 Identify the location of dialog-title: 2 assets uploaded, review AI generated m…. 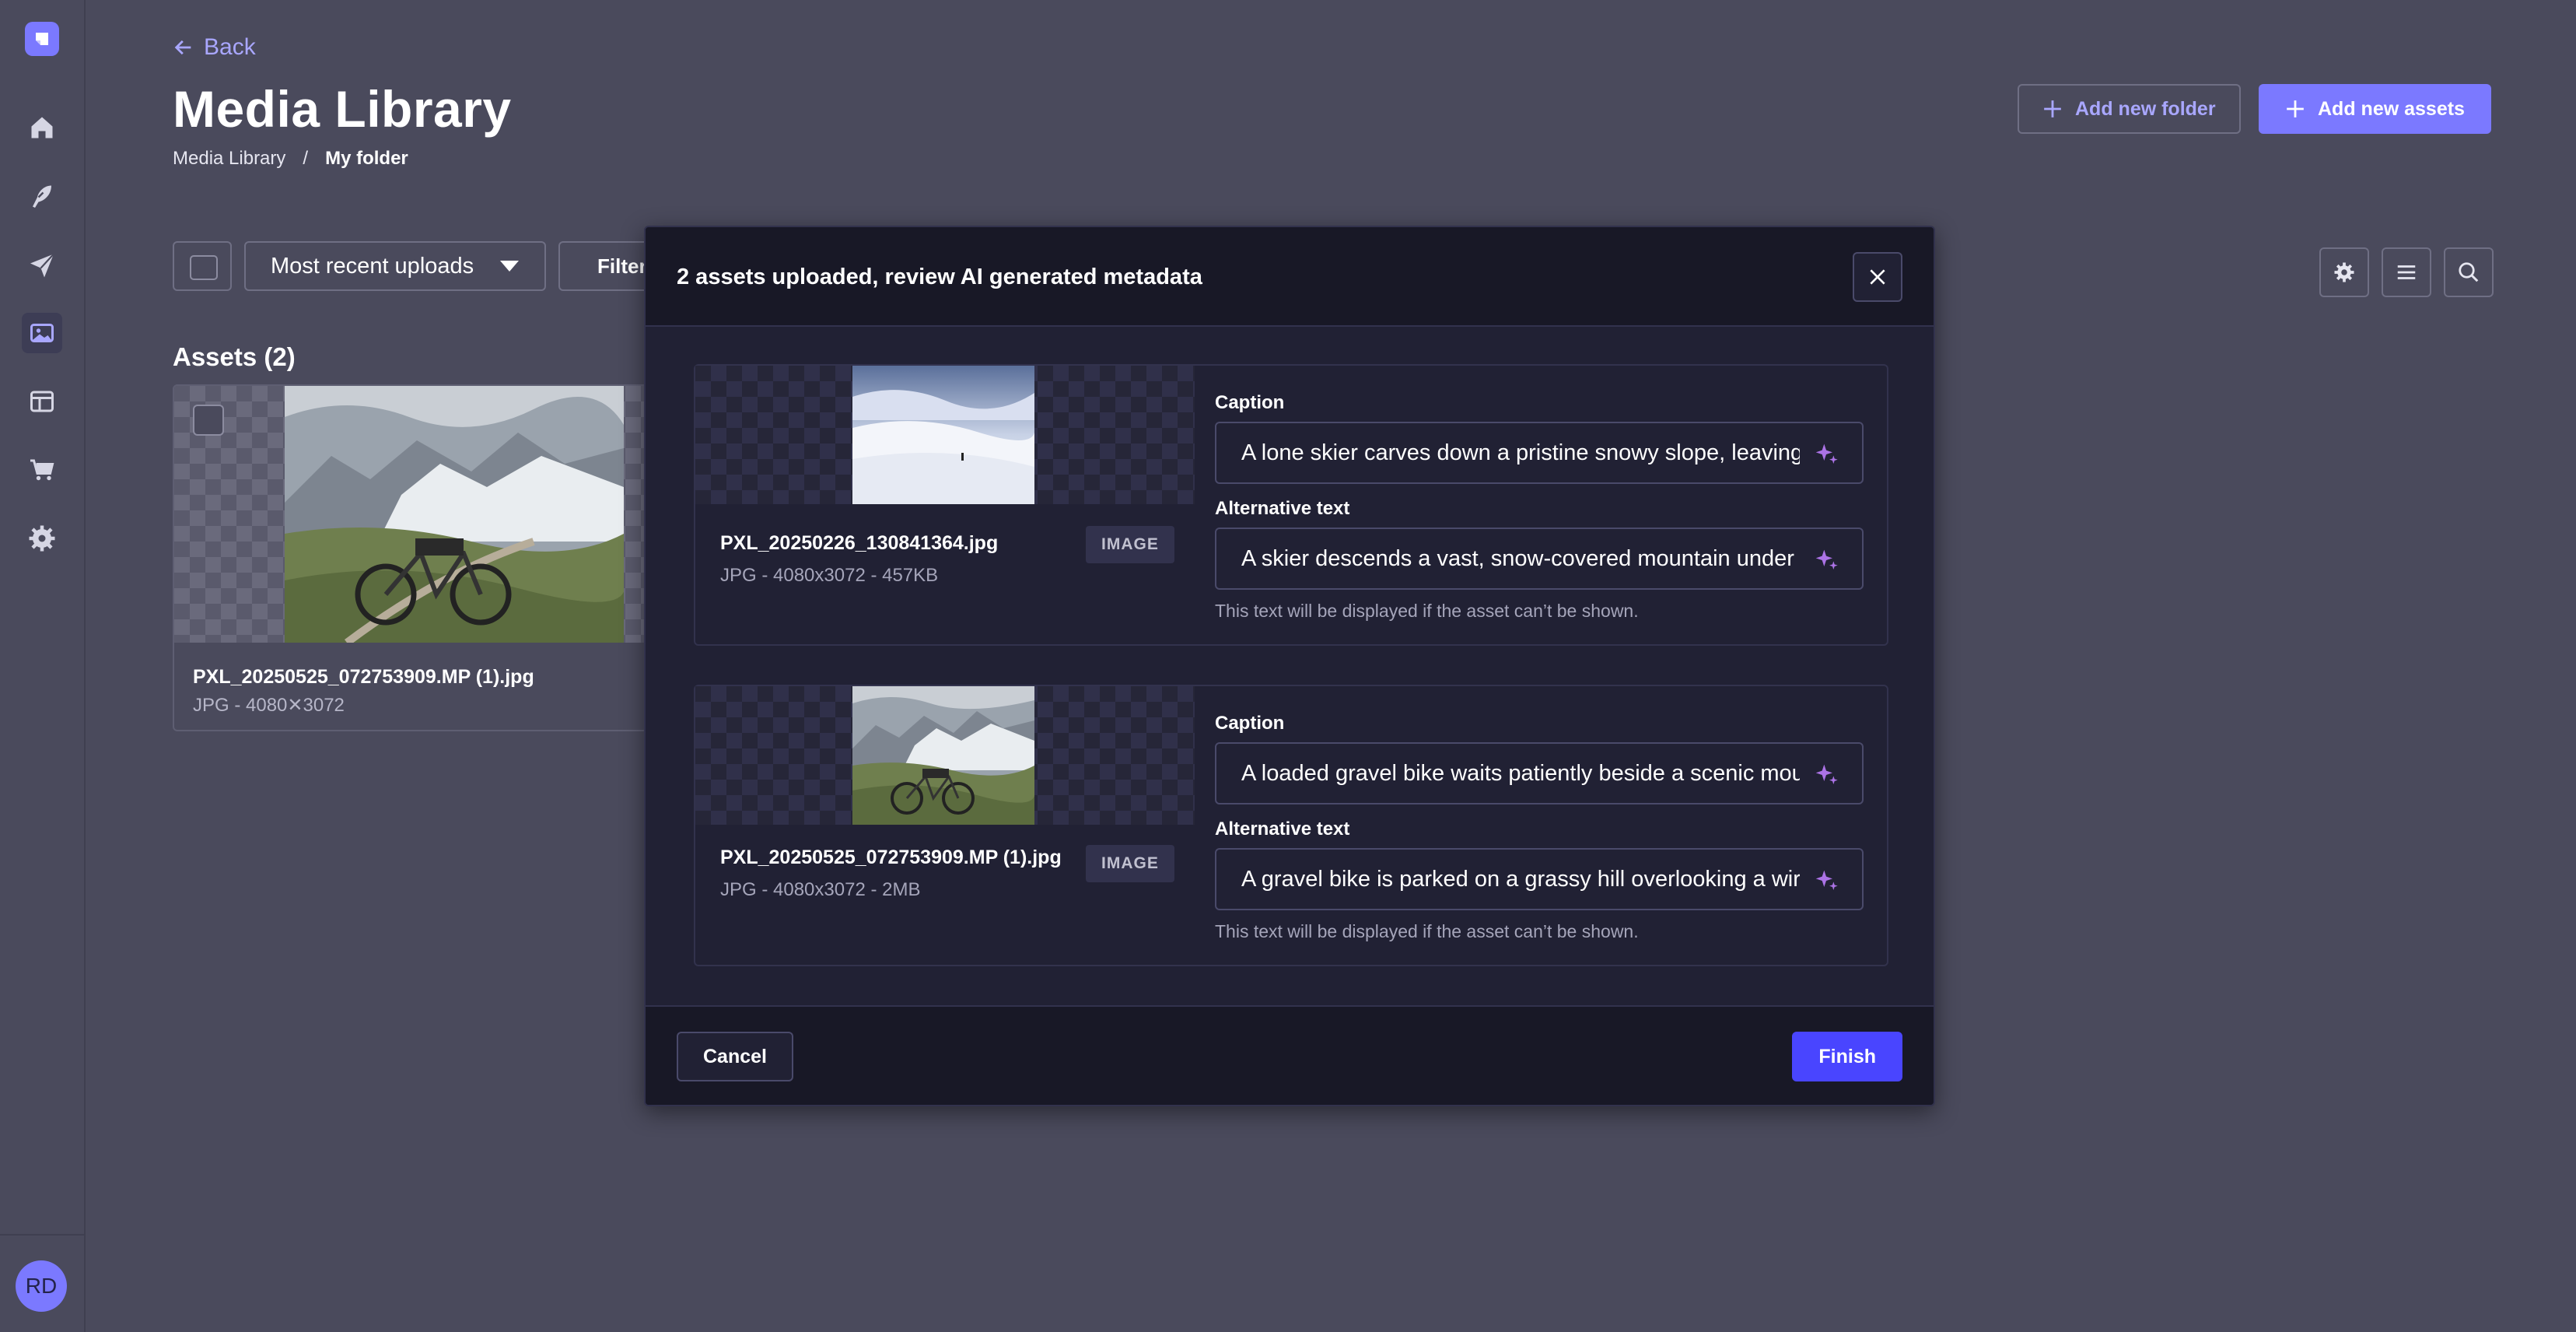
(940, 277).